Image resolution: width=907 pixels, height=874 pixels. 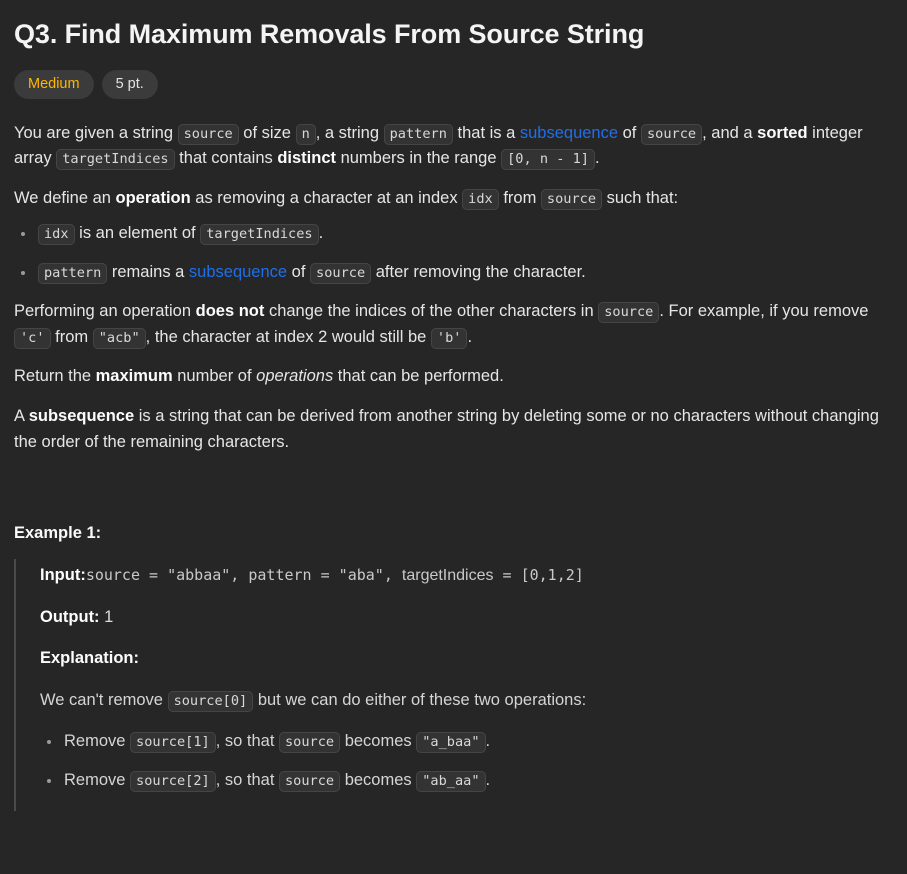 What do you see at coordinates (538, 574) in the screenshot?
I see `example-input-value-mono-2: = [0,1,2]` at bounding box center [538, 574].